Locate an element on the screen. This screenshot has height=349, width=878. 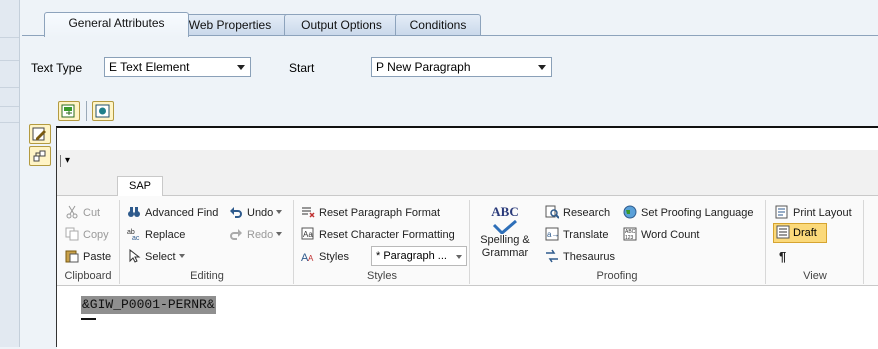
set-proofing-language-button: Set Proofing Language is located at coordinates (688, 213).